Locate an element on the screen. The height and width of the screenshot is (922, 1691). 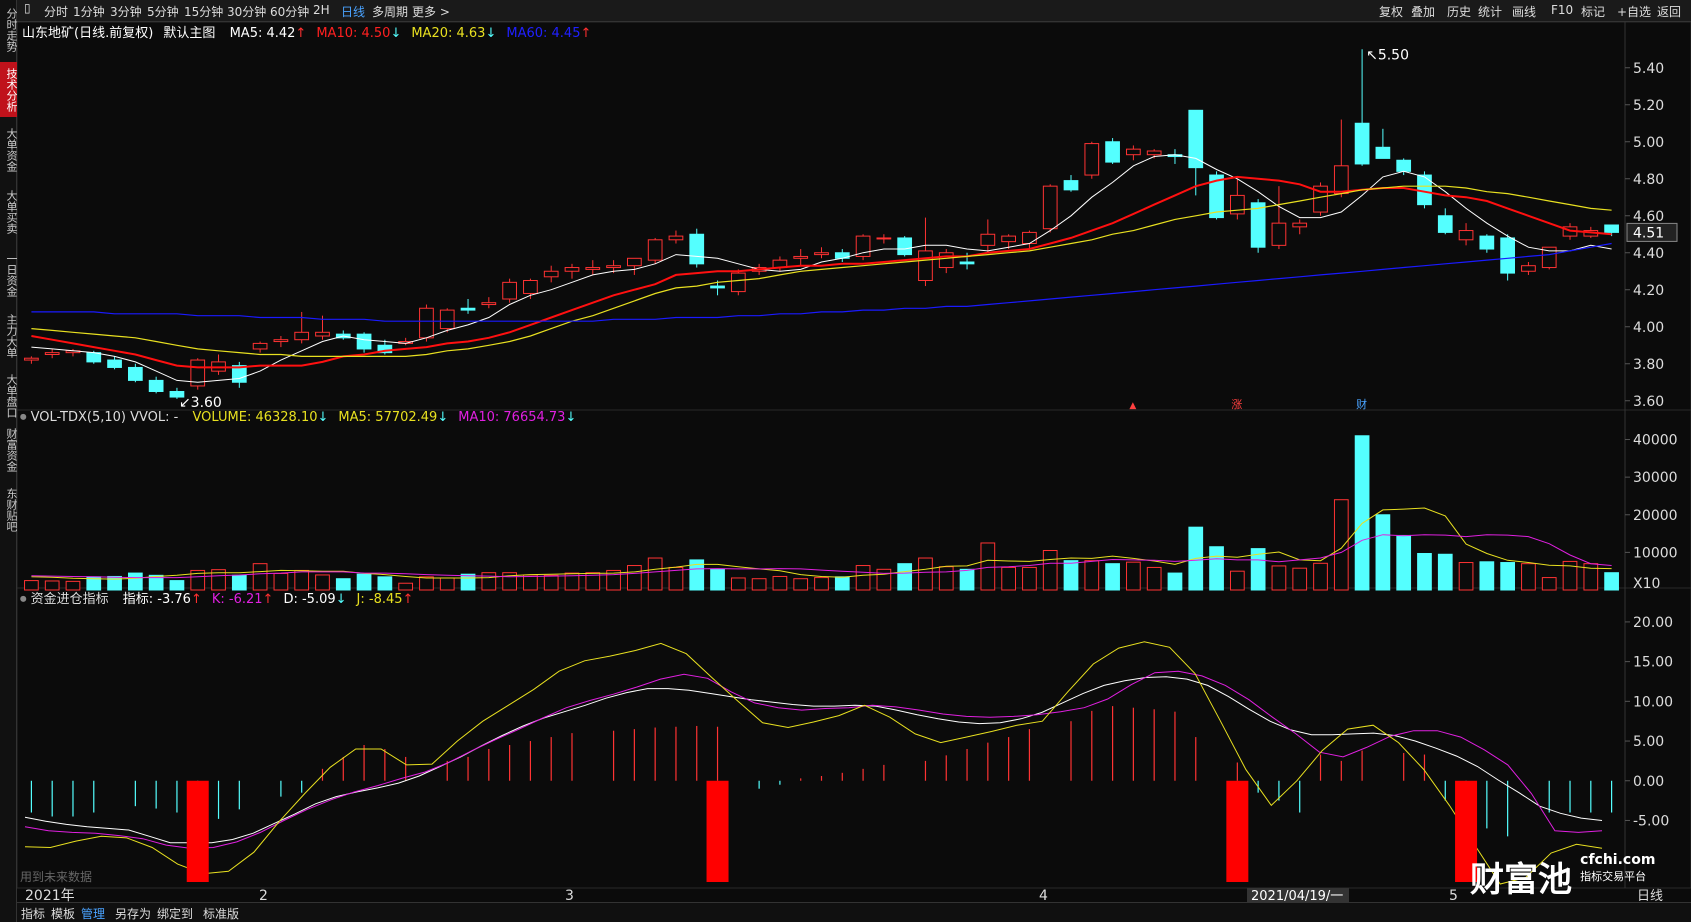
tool-button-0: 复权 is located at coordinates (1391, 11).